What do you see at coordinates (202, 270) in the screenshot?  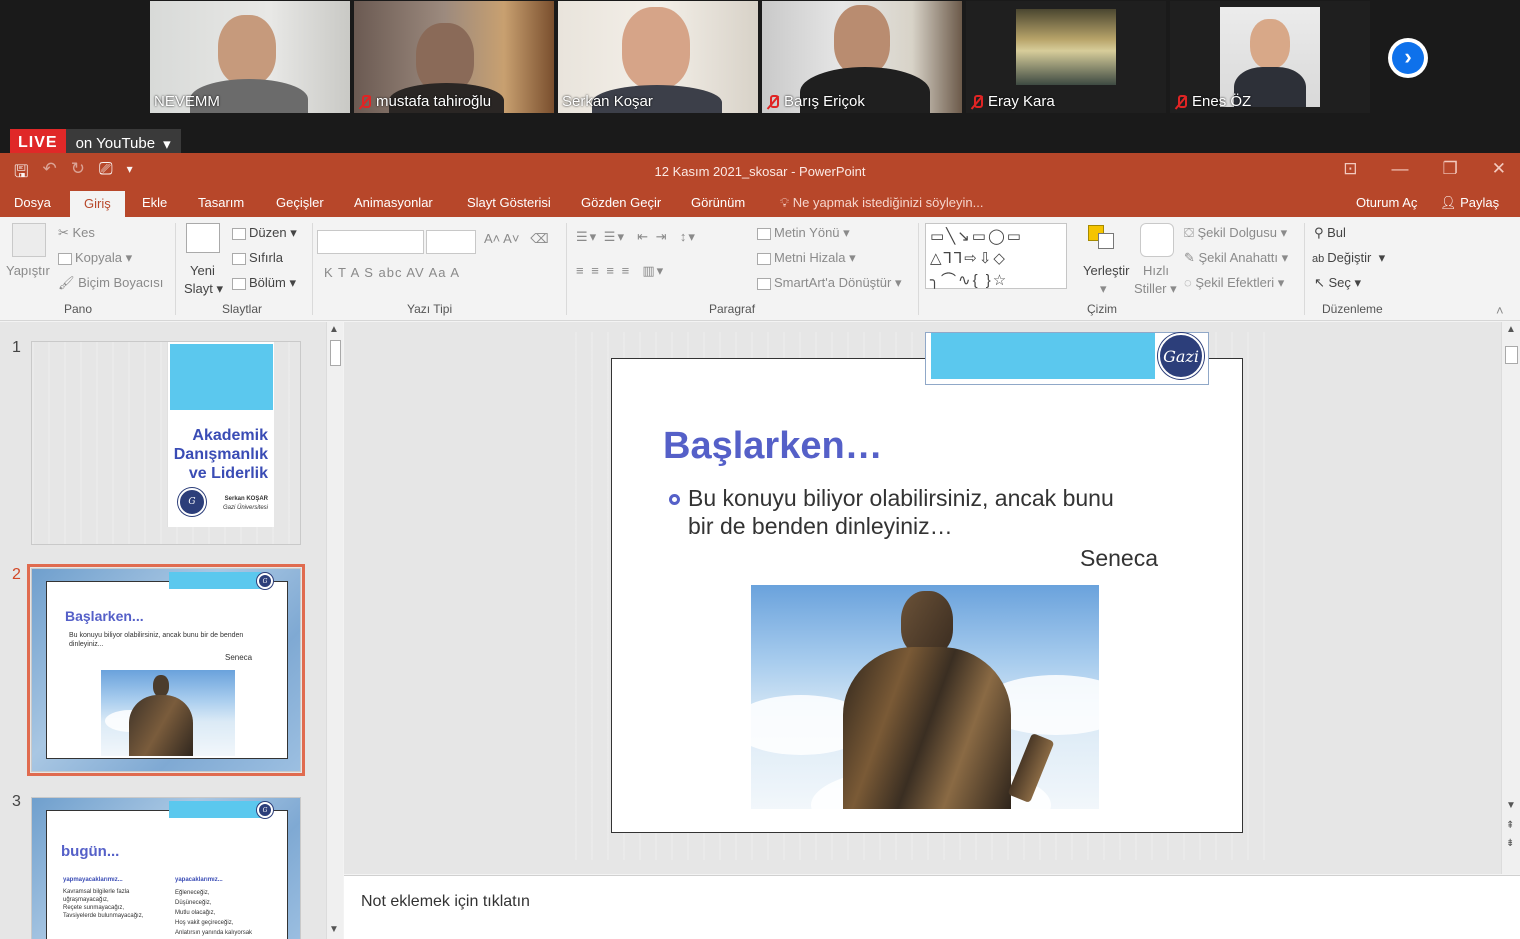 I see `new-slide-button: Yeni` at bounding box center [202, 270].